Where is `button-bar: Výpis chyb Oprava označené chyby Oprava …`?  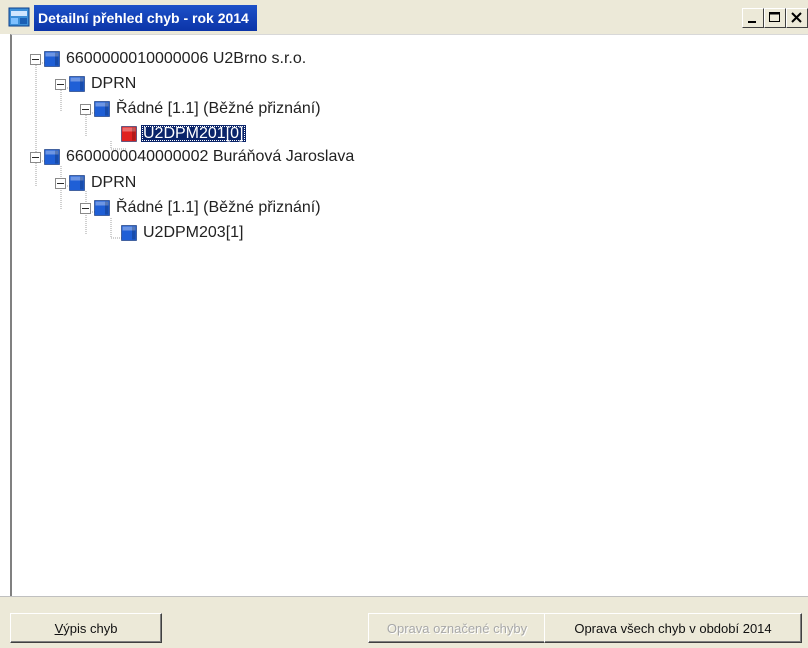 button-bar: Výpis chyb Oprava označené chyby Oprava … is located at coordinates (404, 622).